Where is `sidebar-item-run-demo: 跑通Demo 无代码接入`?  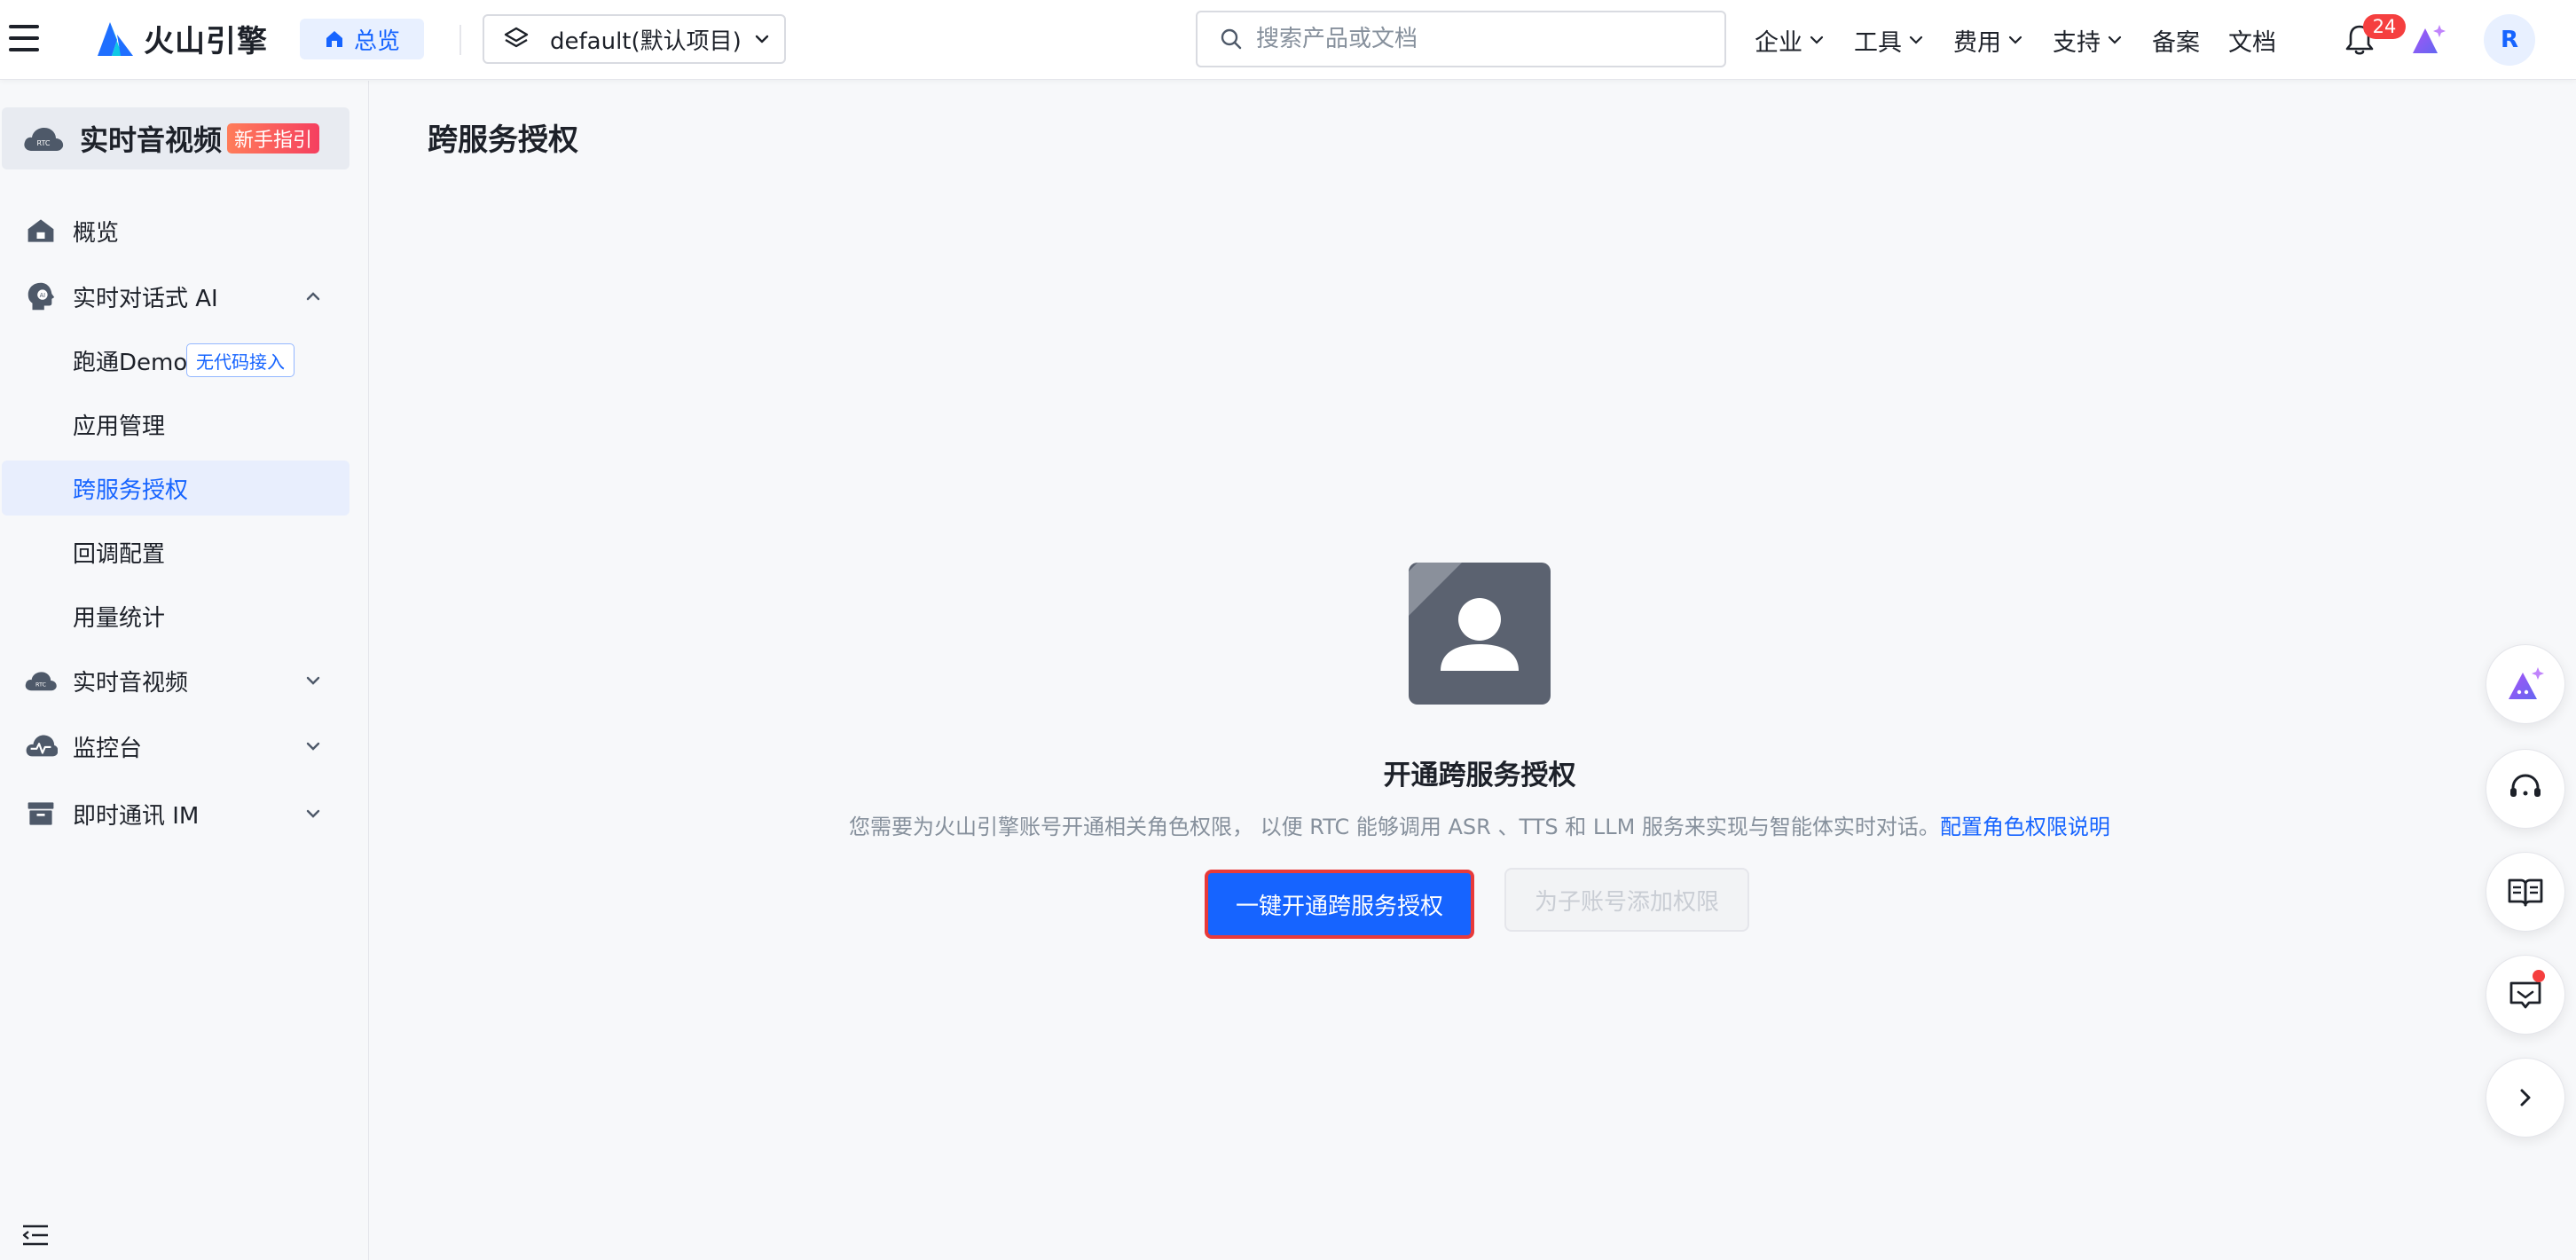 sidebar-item-run-demo: 跑通Demo 无代码接入 is located at coordinates (175, 360).